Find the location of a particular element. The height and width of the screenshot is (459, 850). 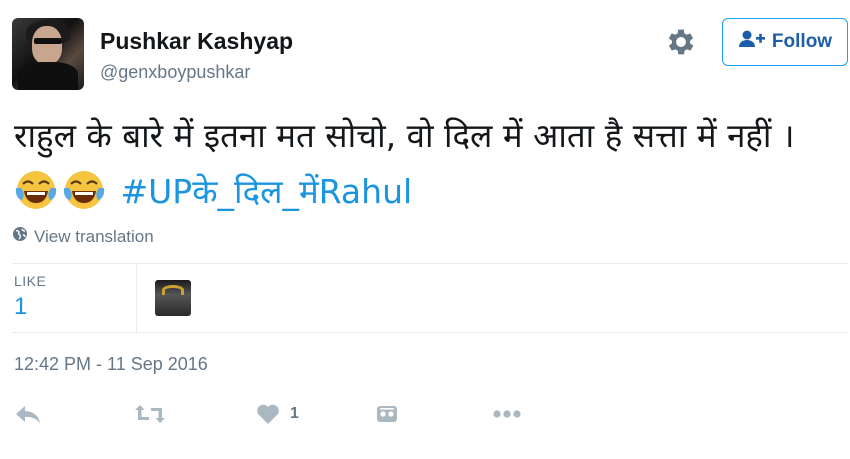

gear-icon is located at coordinates (681, 42).